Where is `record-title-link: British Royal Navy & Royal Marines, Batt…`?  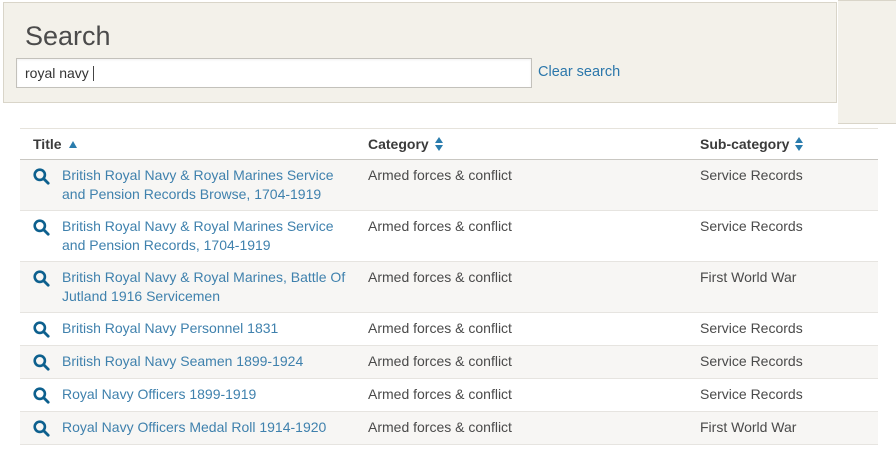 record-title-link: British Royal Navy & Royal Marines, Batt… is located at coordinates (203, 286).